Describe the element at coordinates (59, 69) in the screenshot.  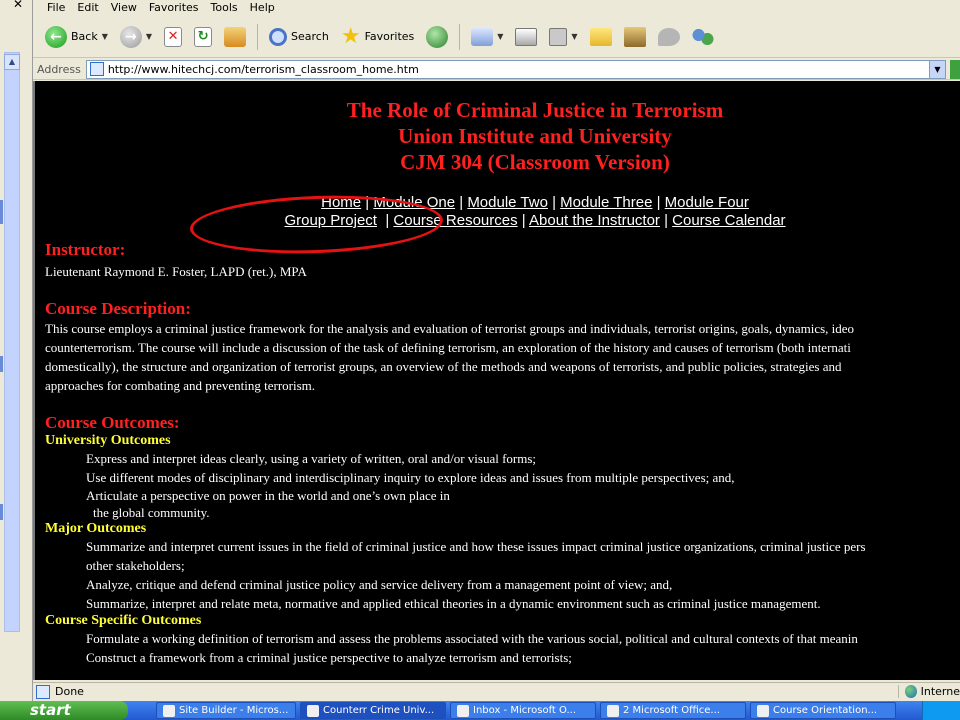
I see `address-label: Address` at that location.